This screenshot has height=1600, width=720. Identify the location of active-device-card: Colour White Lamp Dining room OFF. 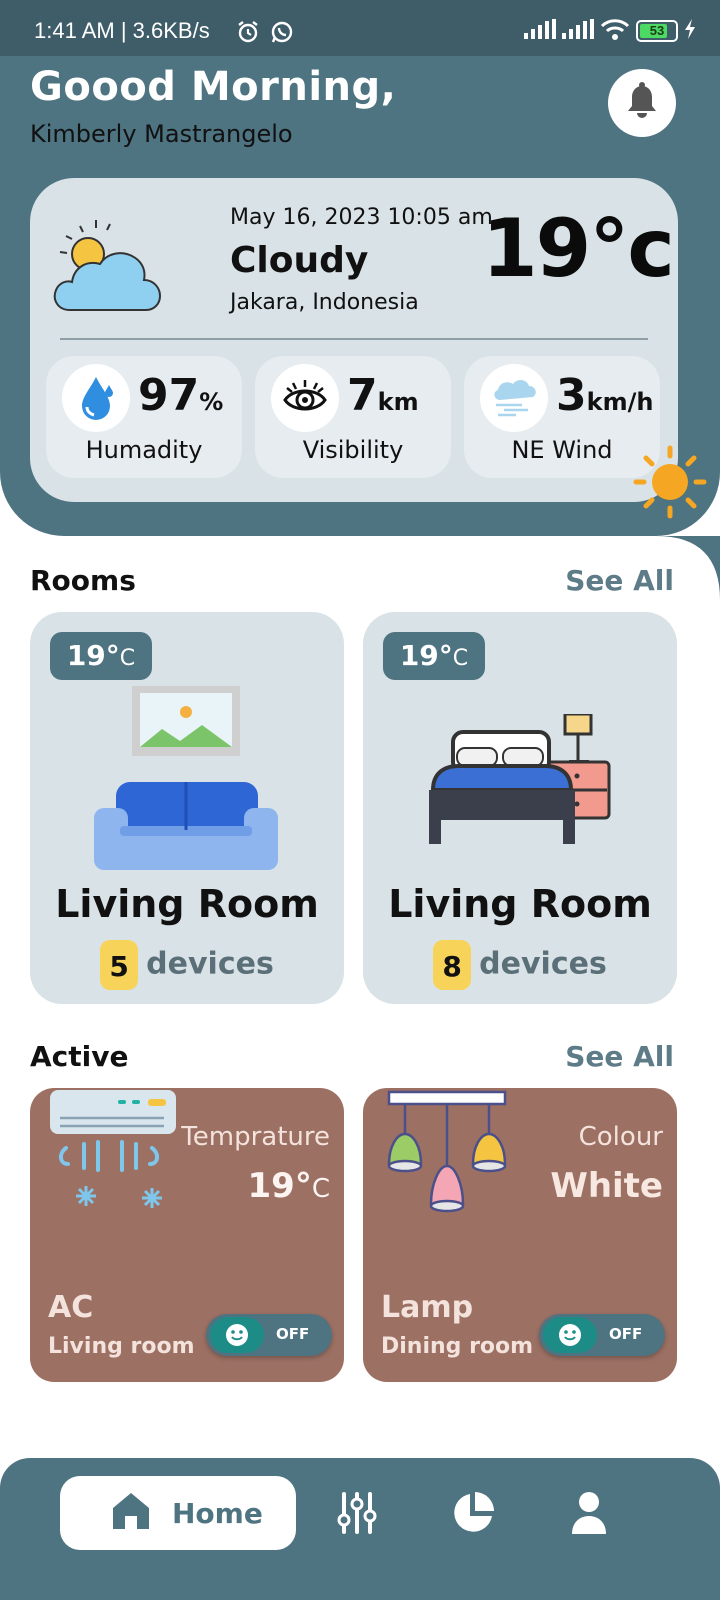
(520, 1235).